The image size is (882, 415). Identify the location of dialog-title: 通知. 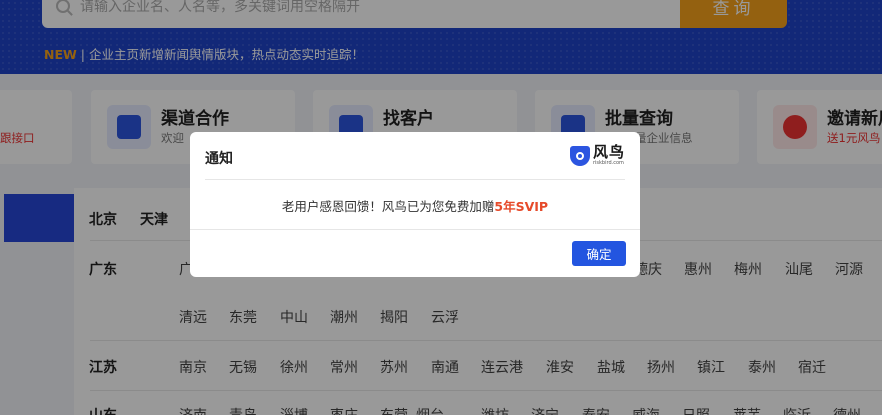
(219, 159).